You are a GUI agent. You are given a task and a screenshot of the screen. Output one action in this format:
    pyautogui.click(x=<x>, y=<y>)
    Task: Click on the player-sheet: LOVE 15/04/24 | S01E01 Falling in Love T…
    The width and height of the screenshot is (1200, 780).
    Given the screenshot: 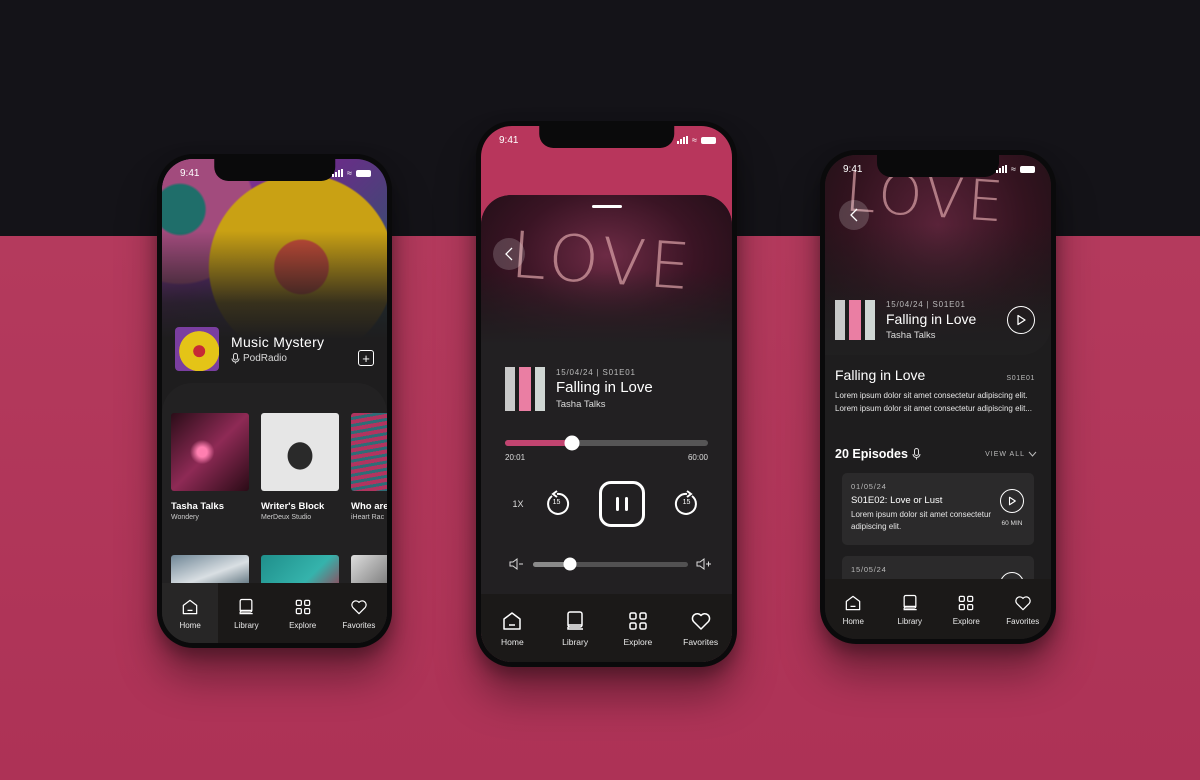 What is the action you would take?
    pyautogui.click(x=606, y=428)
    